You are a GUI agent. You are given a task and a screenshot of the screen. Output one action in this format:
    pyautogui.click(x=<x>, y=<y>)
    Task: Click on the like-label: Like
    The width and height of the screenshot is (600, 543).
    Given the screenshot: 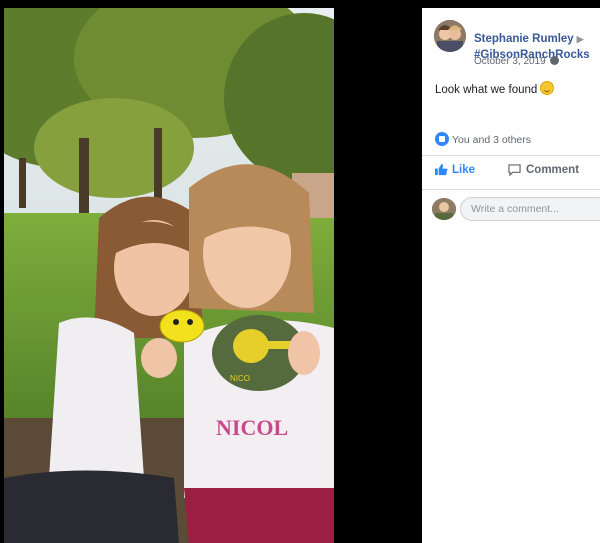 What is the action you would take?
    pyautogui.click(x=464, y=170)
    